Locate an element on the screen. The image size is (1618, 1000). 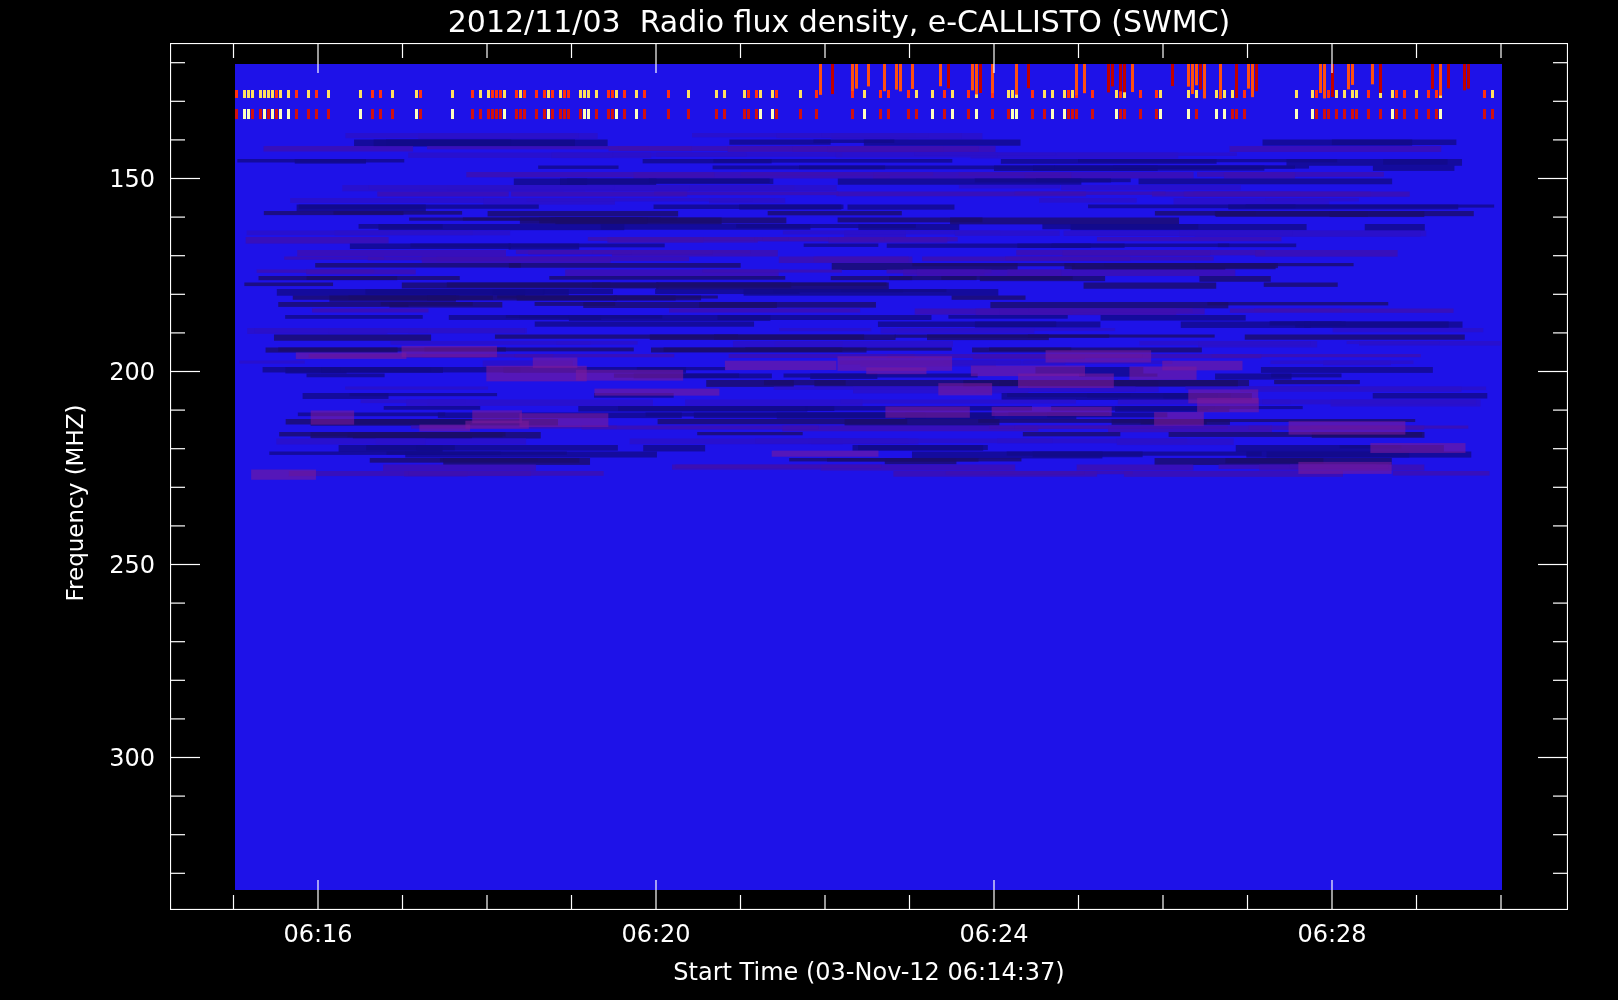
y-tick-label: 150 is located at coordinates (132, 178).